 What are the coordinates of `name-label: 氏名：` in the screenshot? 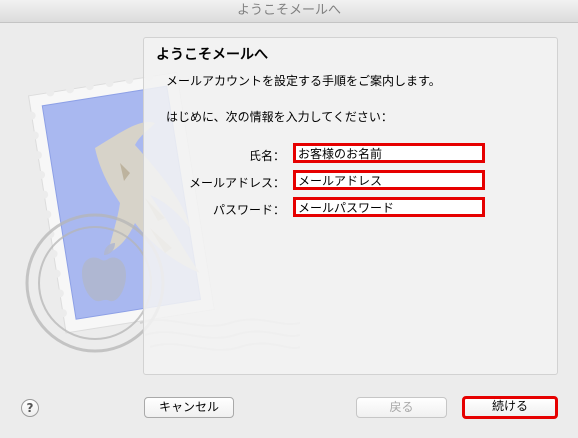 It's located at (266, 156).